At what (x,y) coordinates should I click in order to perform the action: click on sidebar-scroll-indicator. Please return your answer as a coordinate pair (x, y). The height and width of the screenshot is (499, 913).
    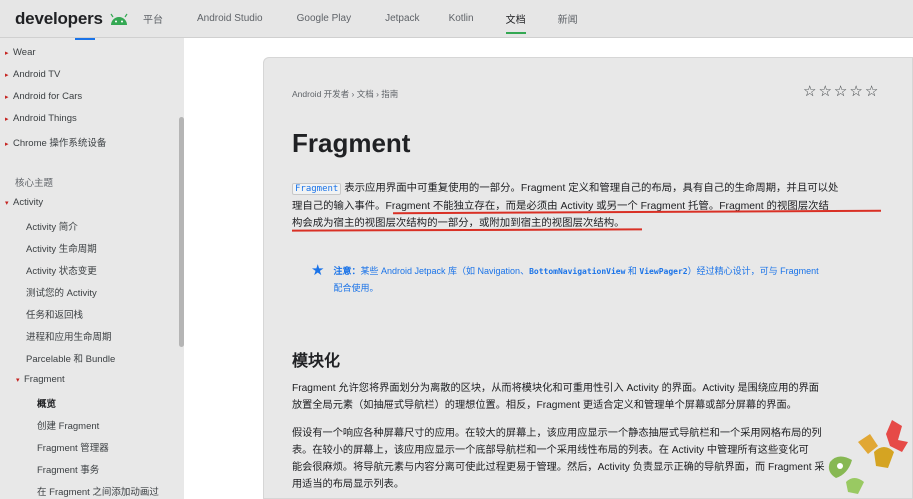
    Looking at the image, I should click on (85, 39).